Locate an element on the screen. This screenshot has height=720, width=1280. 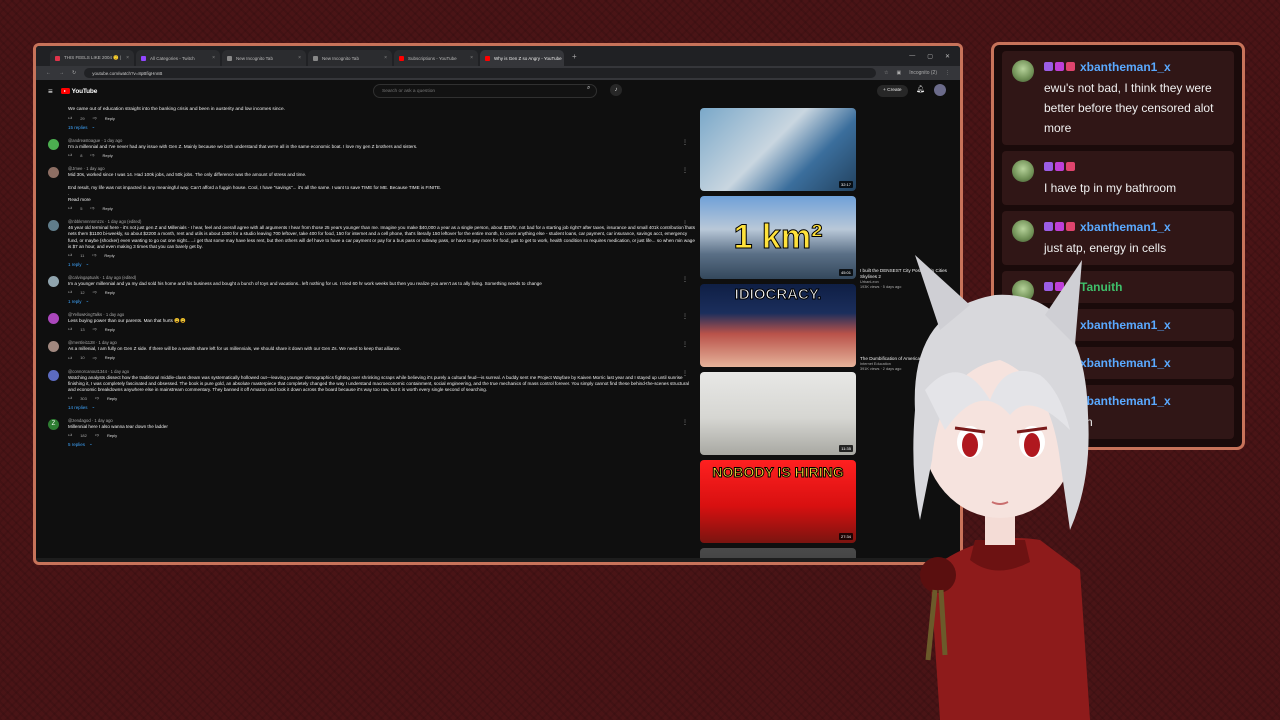
menu-icon: ⋮ is located at coordinates (947, 73).